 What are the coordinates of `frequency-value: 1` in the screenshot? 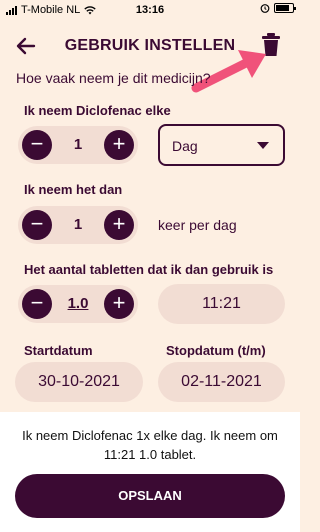 It's located at (78, 144).